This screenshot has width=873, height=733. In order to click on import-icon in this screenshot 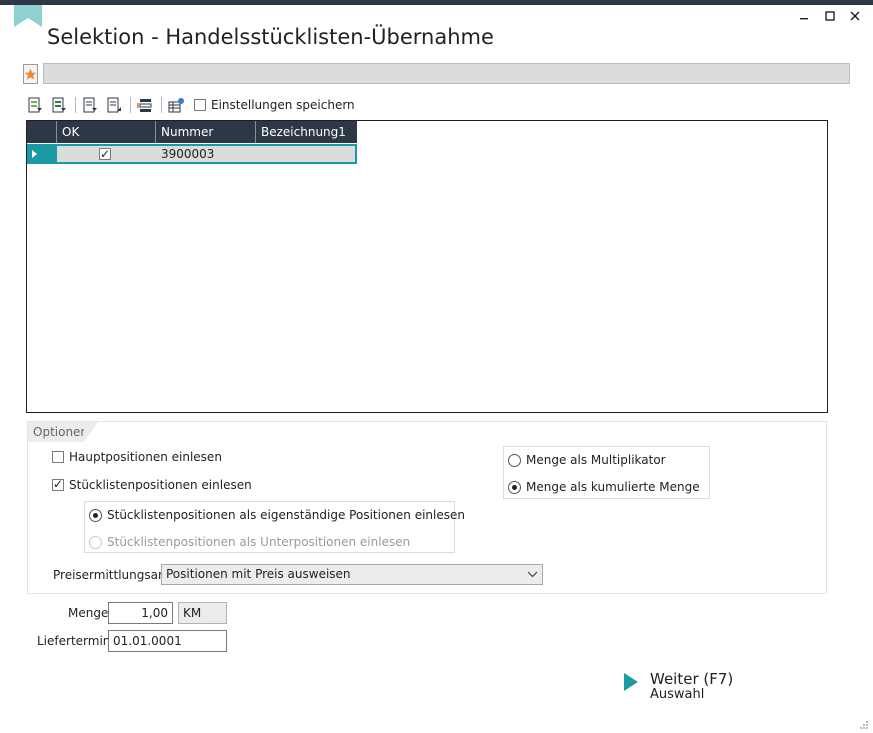, I will do `click(114, 104)`.